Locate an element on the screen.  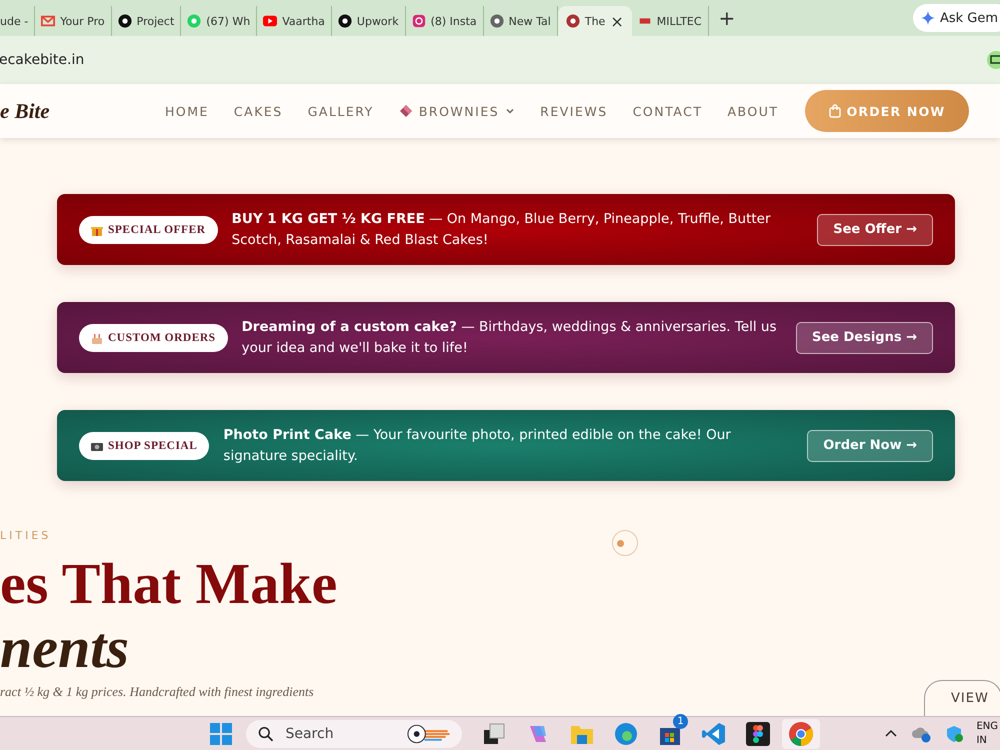
search-field: Search is located at coordinates (340, 734).